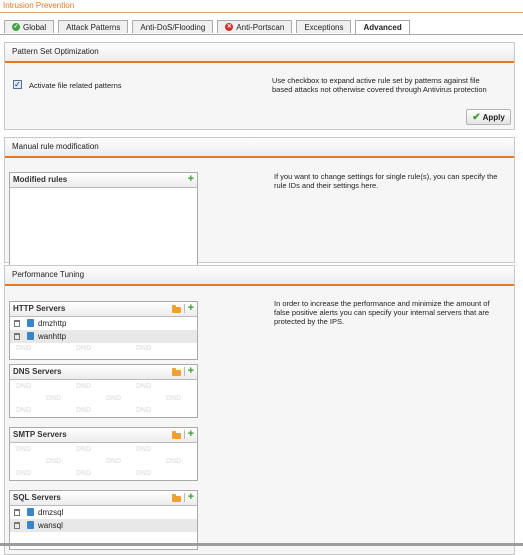 The height and width of the screenshot is (555, 523). What do you see at coordinates (52, 323) in the screenshot?
I see `list-item-label: dmzhttp` at bounding box center [52, 323].